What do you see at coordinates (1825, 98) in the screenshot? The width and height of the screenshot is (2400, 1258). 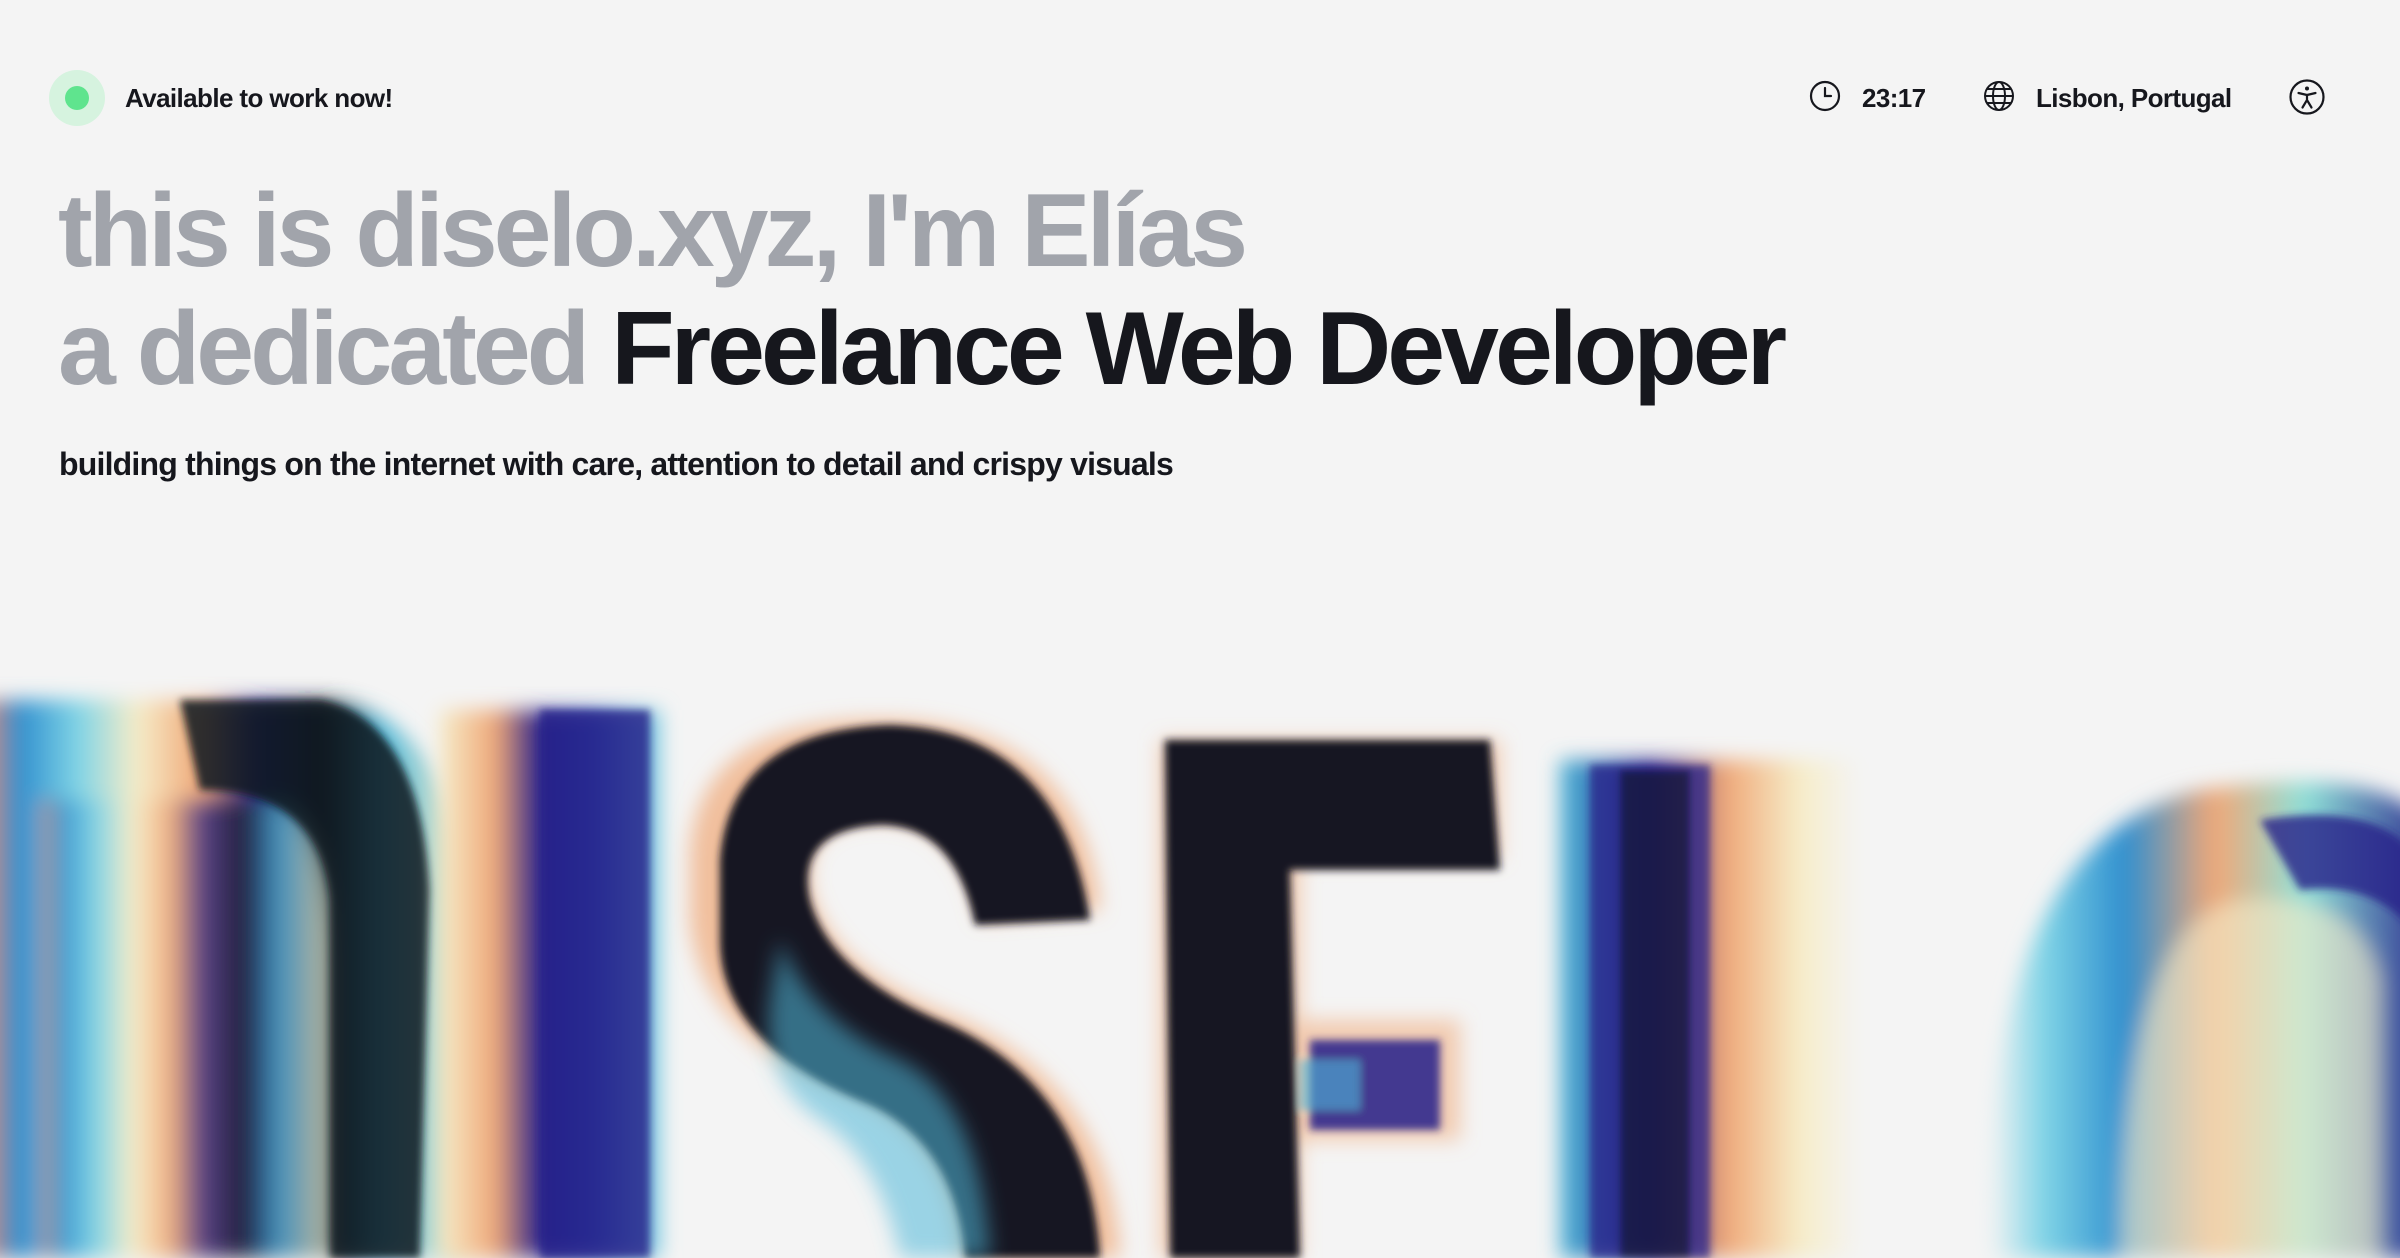 I see `clock-icon` at bounding box center [1825, 98].